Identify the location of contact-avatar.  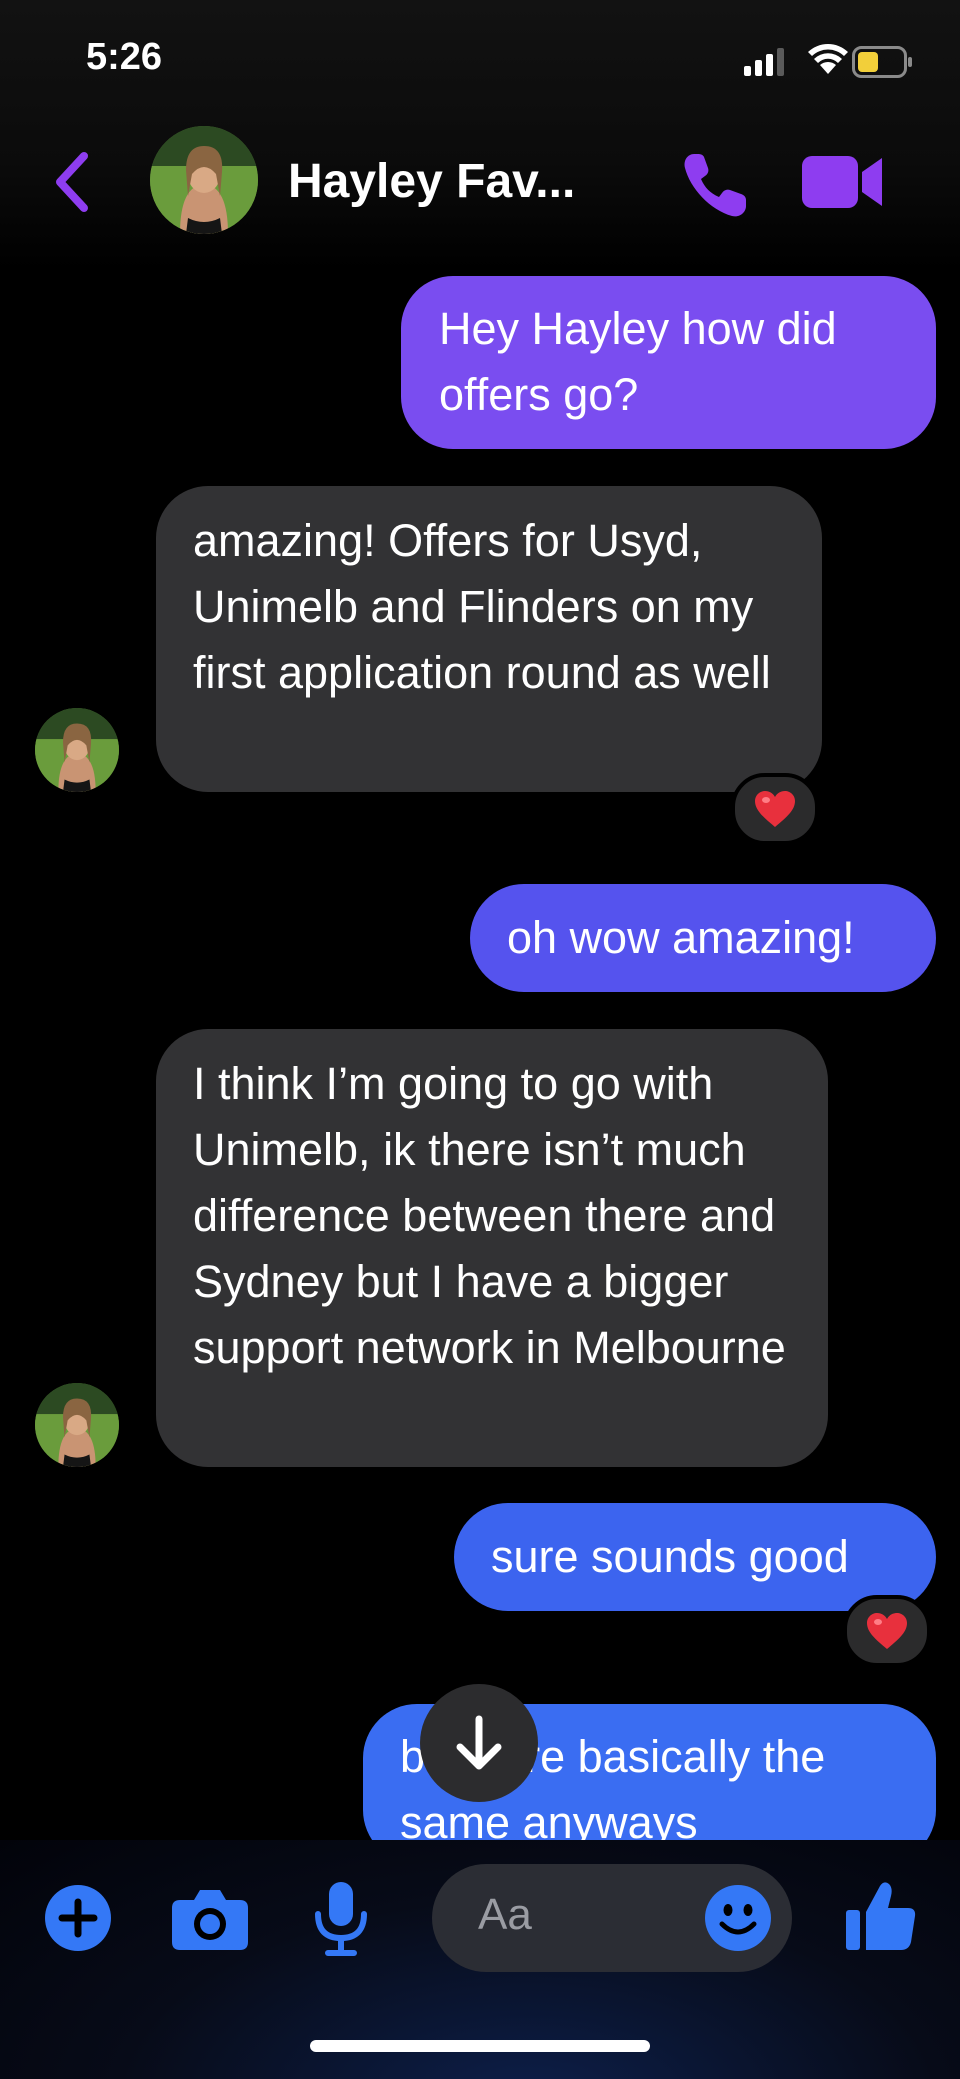
(204, 180).